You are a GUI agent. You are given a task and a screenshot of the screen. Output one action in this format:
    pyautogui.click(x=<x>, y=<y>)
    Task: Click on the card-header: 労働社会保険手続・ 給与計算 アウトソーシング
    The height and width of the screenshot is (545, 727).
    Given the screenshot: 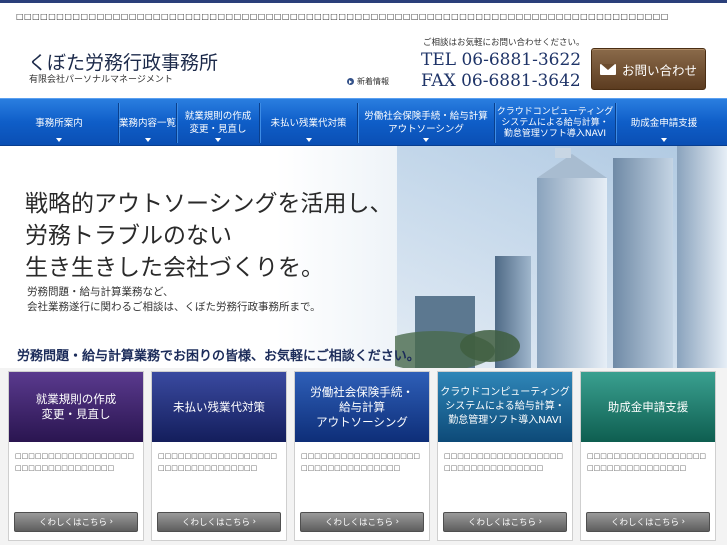 What is the action you would take?
    pyautogui.click(x=362, y=407)
    